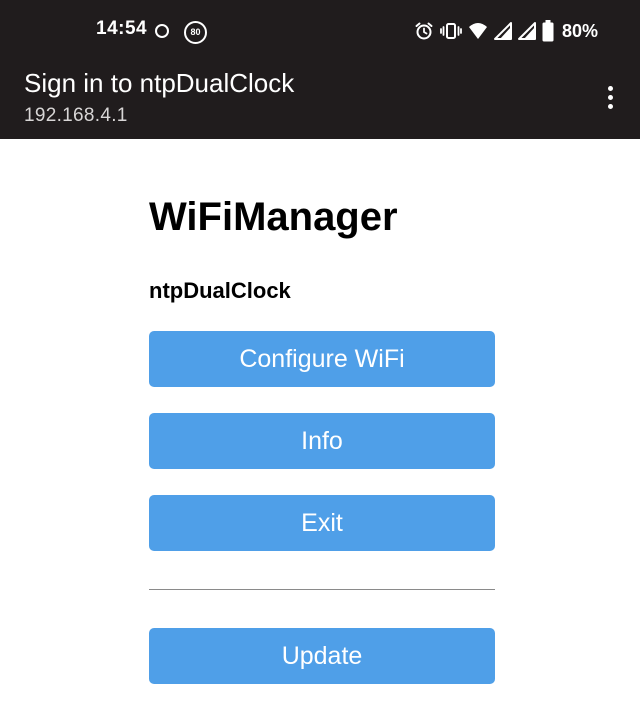  I want to click on status-icons: 80%, so click(506, 31).